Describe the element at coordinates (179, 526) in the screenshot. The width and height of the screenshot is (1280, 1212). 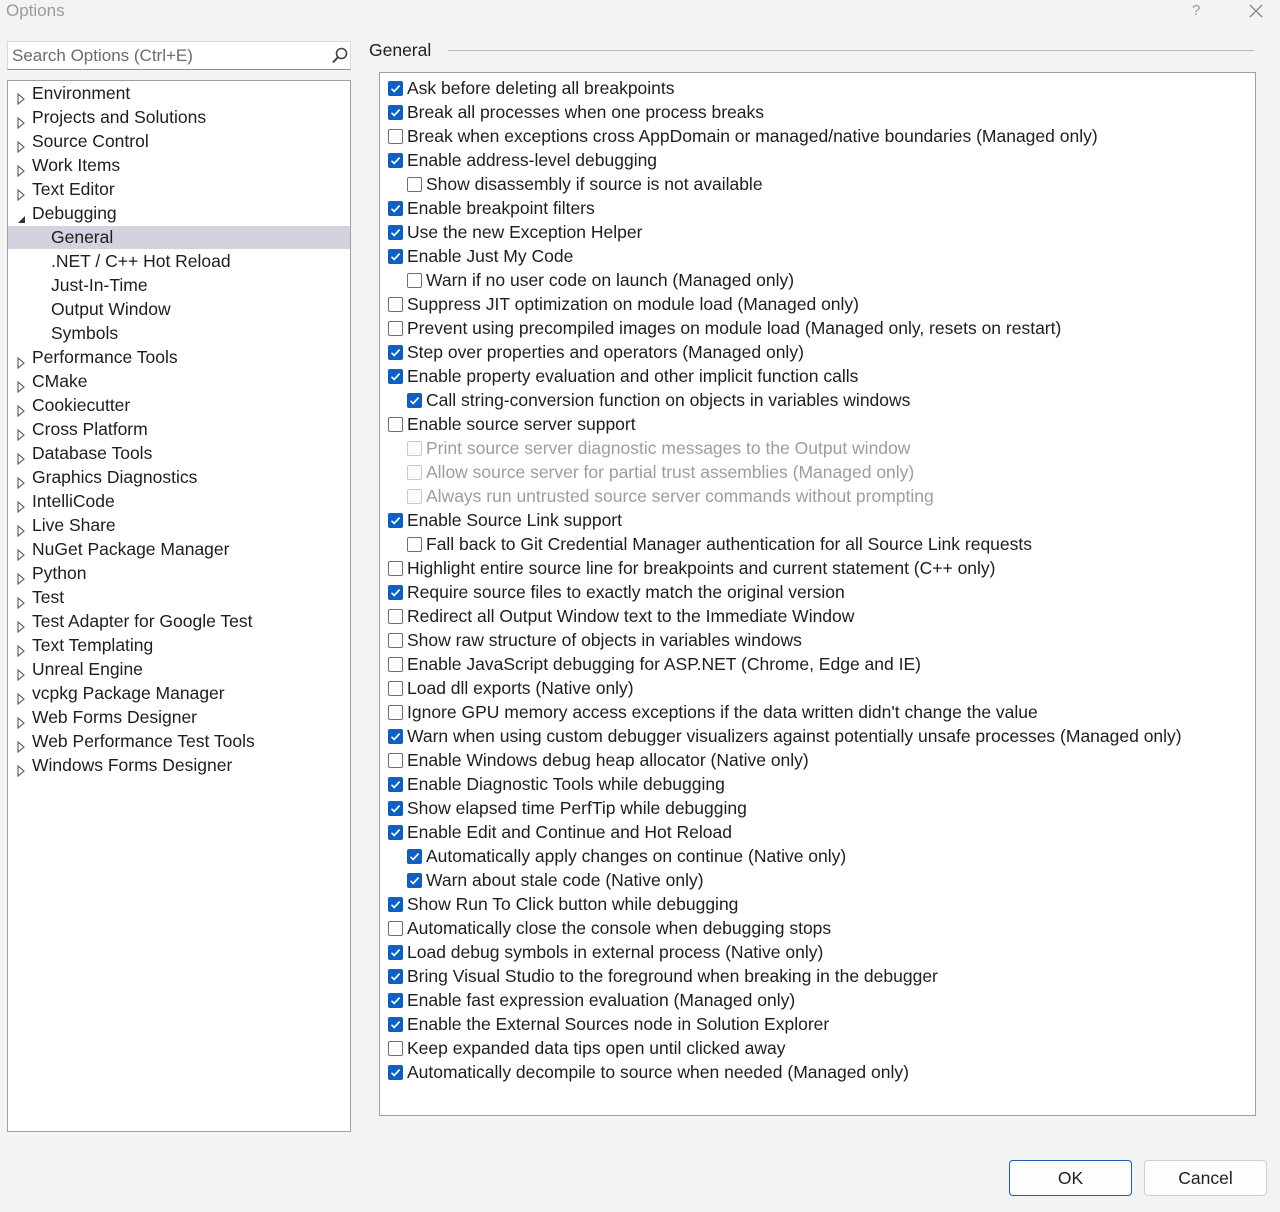
I see `tree-item: Live Share` at that location.